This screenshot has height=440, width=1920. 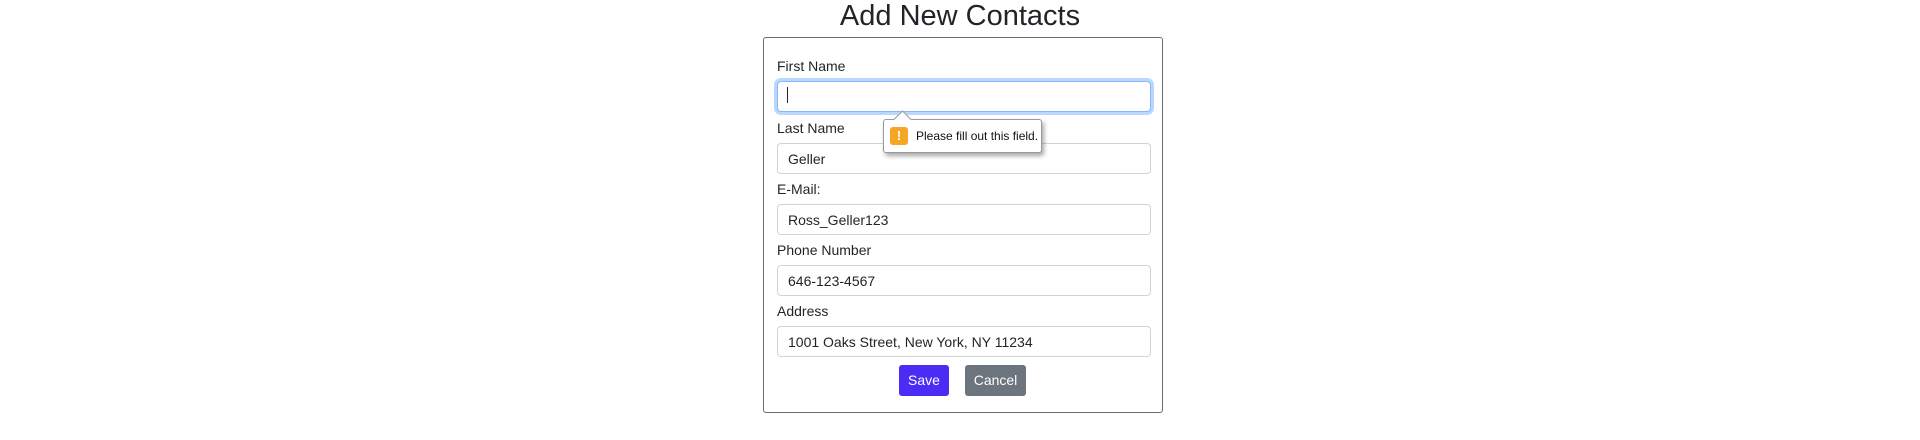 What do you see at coordinates (977, 136) in the screenshot?
I see `validation-message: Please fill out this field.` at bounding box center [977, 136].